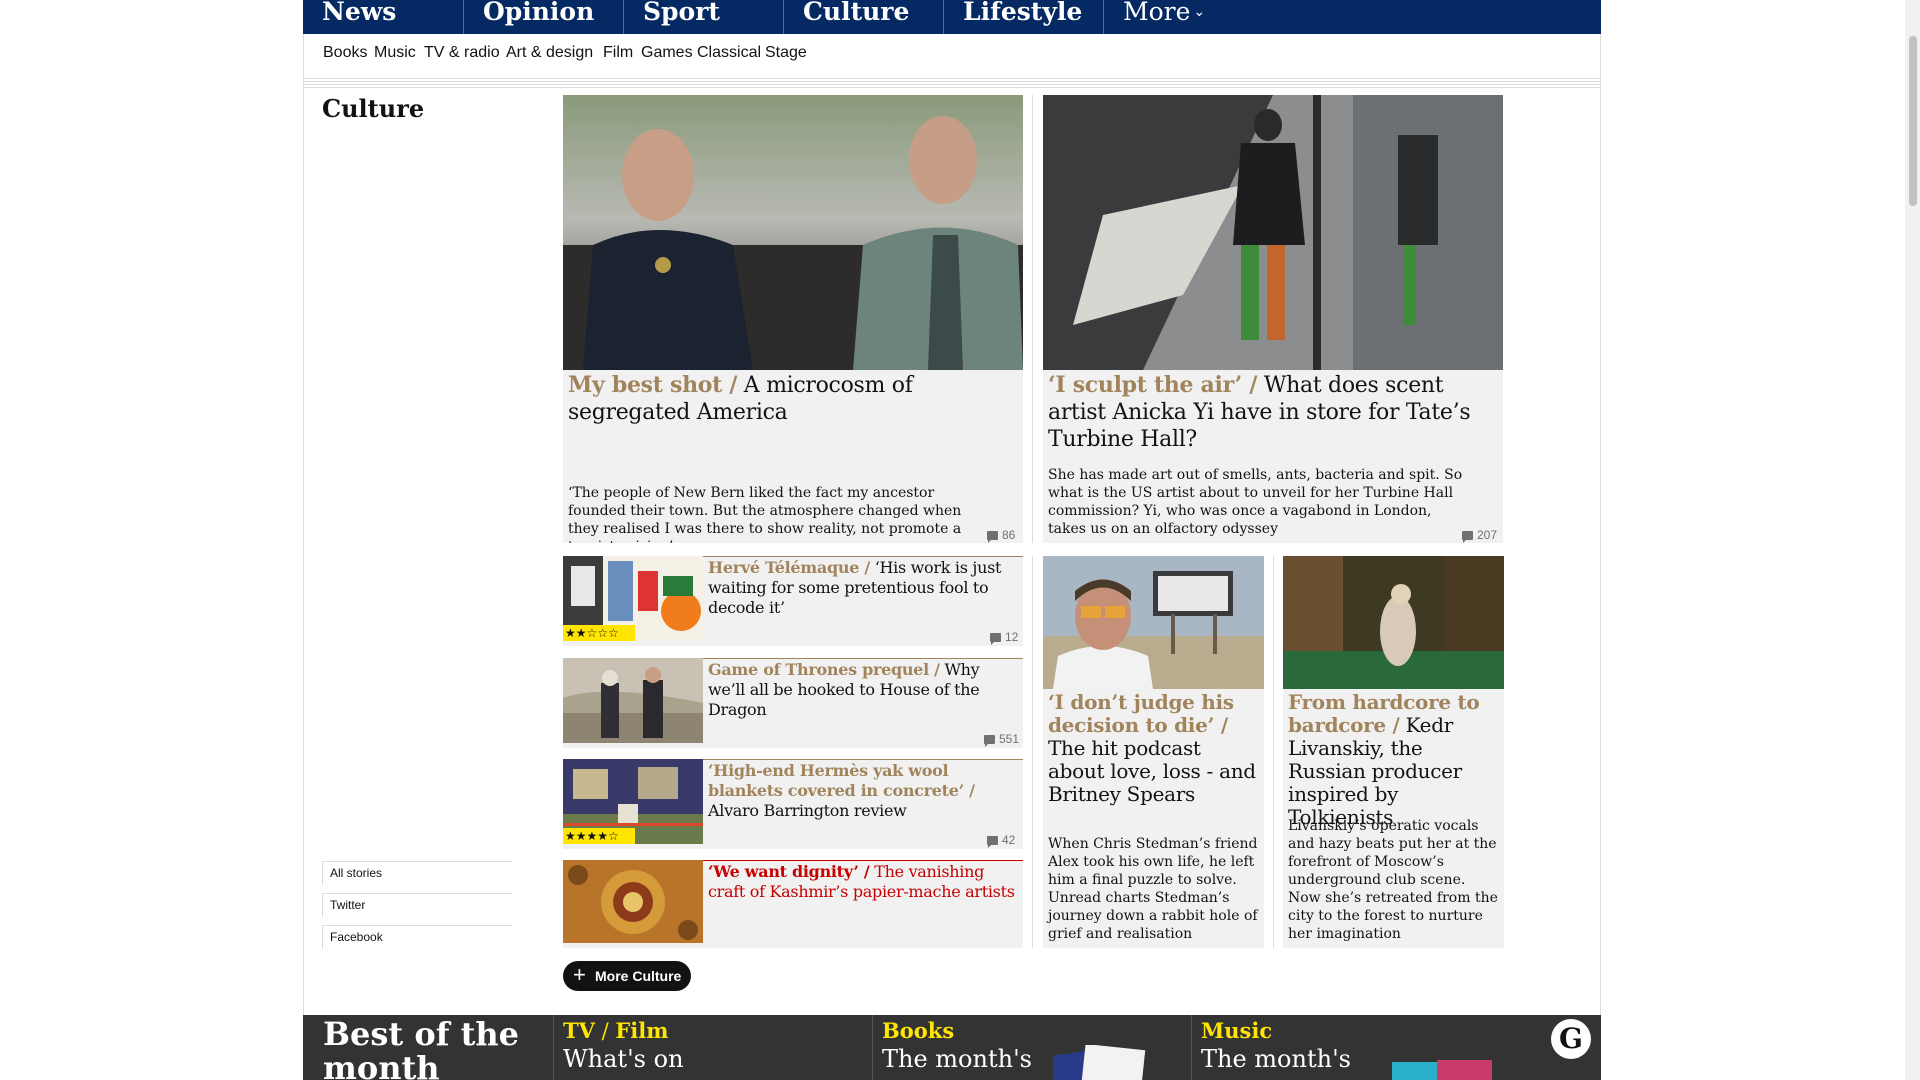 The image size is (1920, 1080). I want to click on category-label: Books, so click(918, 1030).